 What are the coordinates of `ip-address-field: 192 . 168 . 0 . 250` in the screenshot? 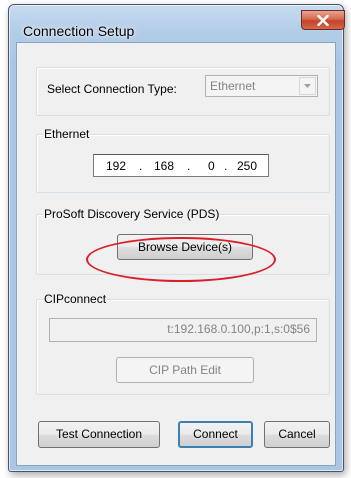 It's located at (181, 165).